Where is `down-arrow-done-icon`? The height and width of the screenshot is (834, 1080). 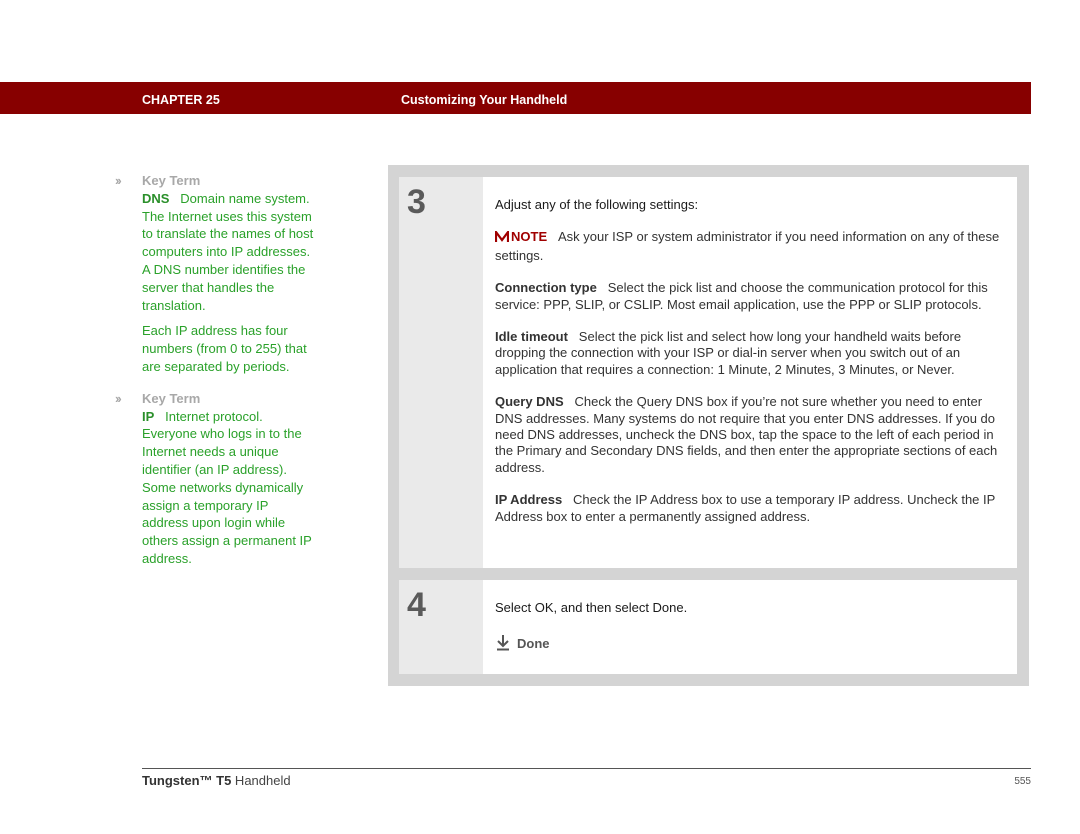 down-arrow-done-icon is located at coordinates (503, 644).